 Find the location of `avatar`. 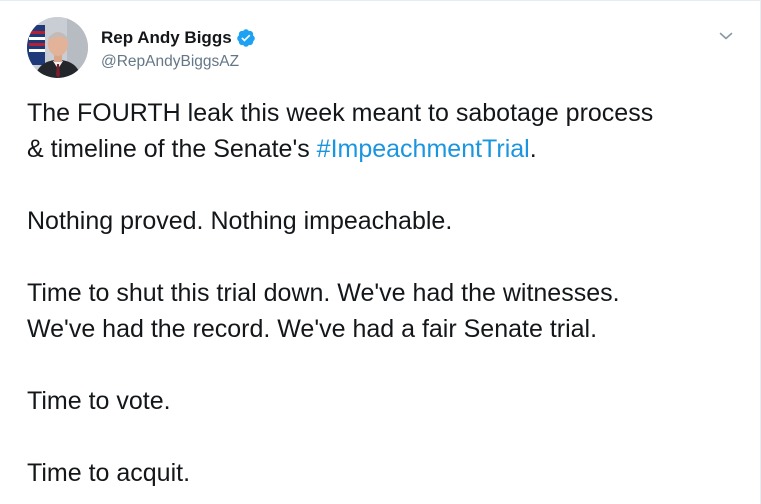

avatar is located at coordinates (57, 47).